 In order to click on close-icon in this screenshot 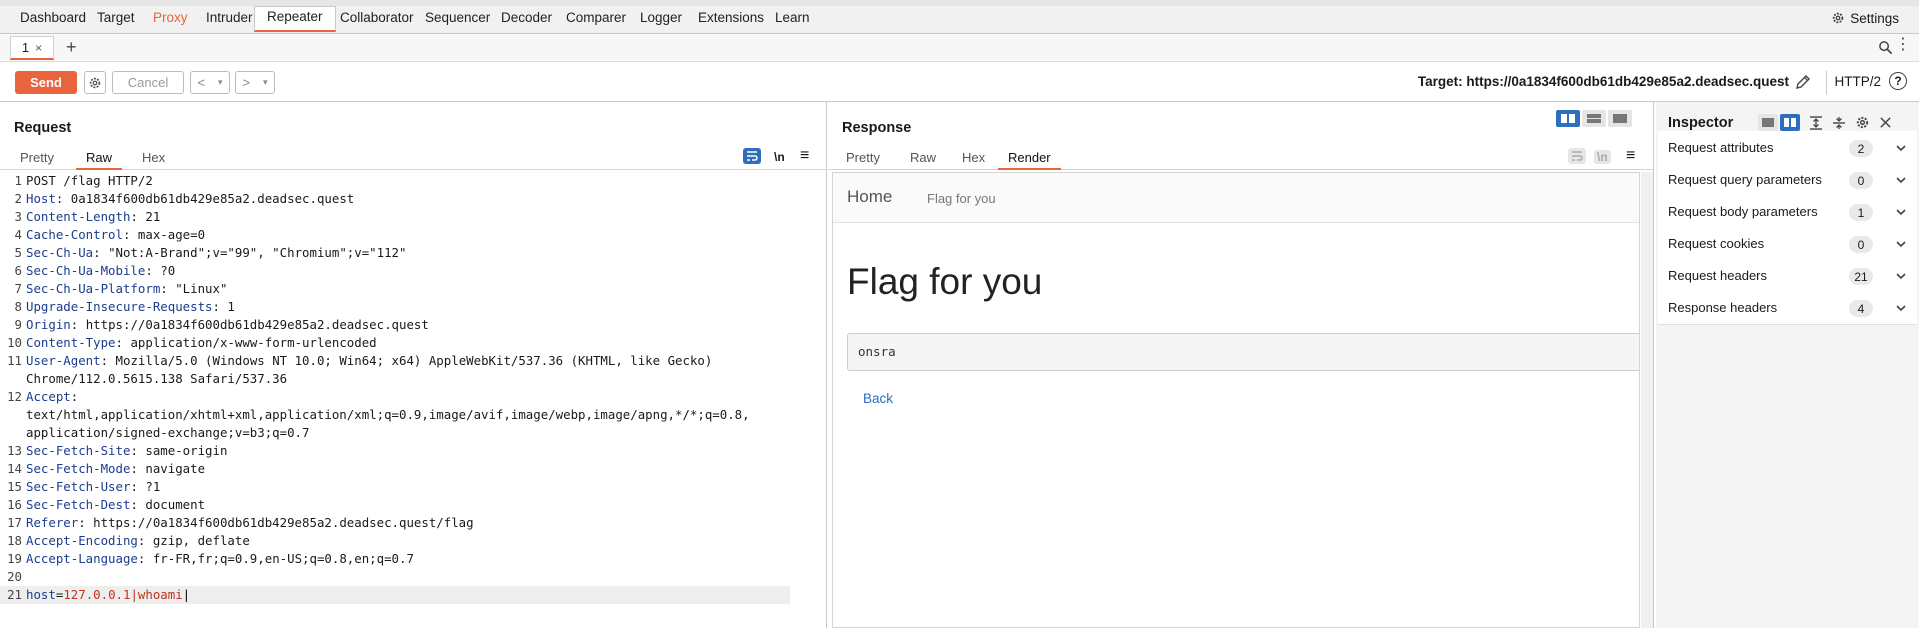, I will do `click(1885, 122)`.